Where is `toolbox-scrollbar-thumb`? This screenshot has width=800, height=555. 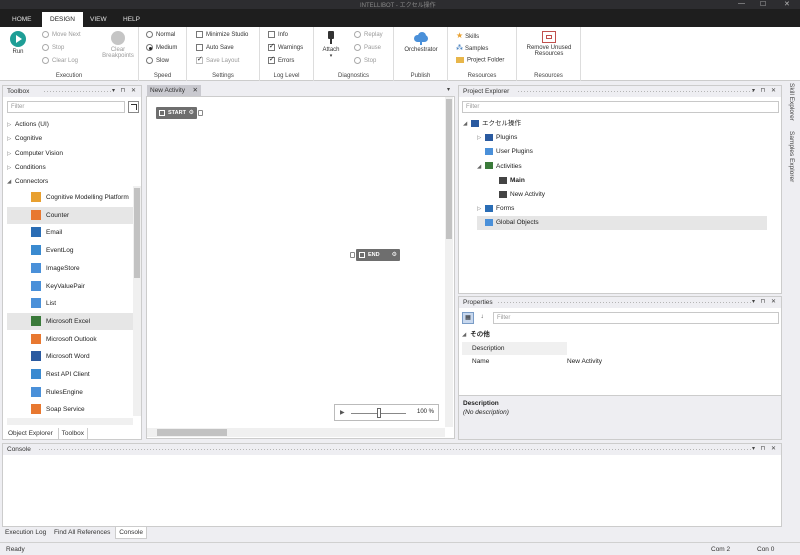
toolbox-scrollbar-thumb is located at coordinates (137, 233).